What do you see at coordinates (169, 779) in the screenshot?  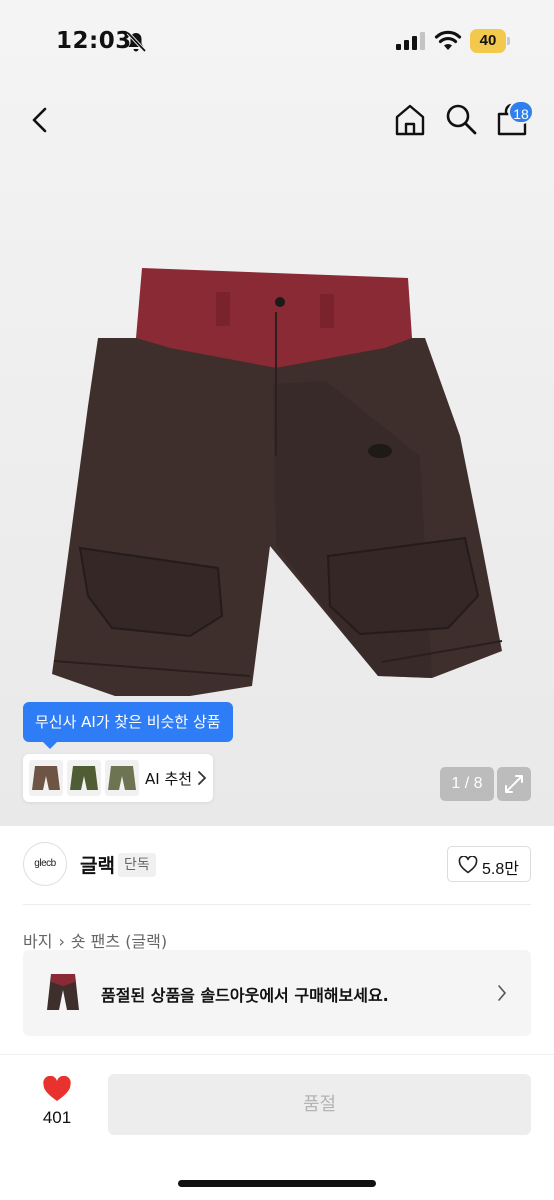 I see `ai-recommend-label: AI 추천` at bounding box center [169, 779].